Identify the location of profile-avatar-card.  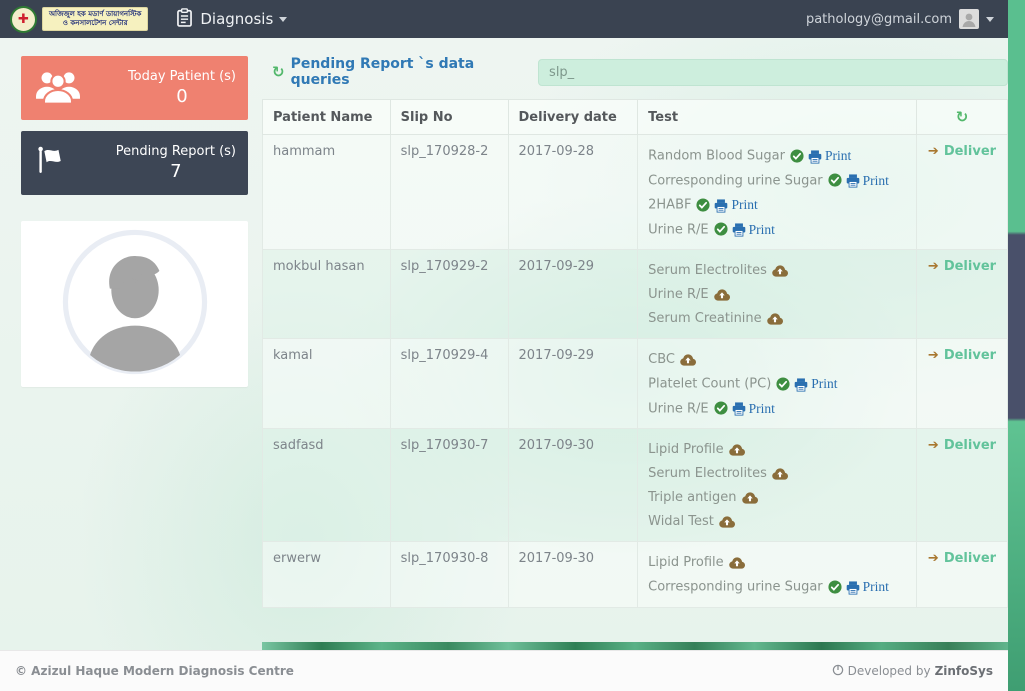
(134, 304).